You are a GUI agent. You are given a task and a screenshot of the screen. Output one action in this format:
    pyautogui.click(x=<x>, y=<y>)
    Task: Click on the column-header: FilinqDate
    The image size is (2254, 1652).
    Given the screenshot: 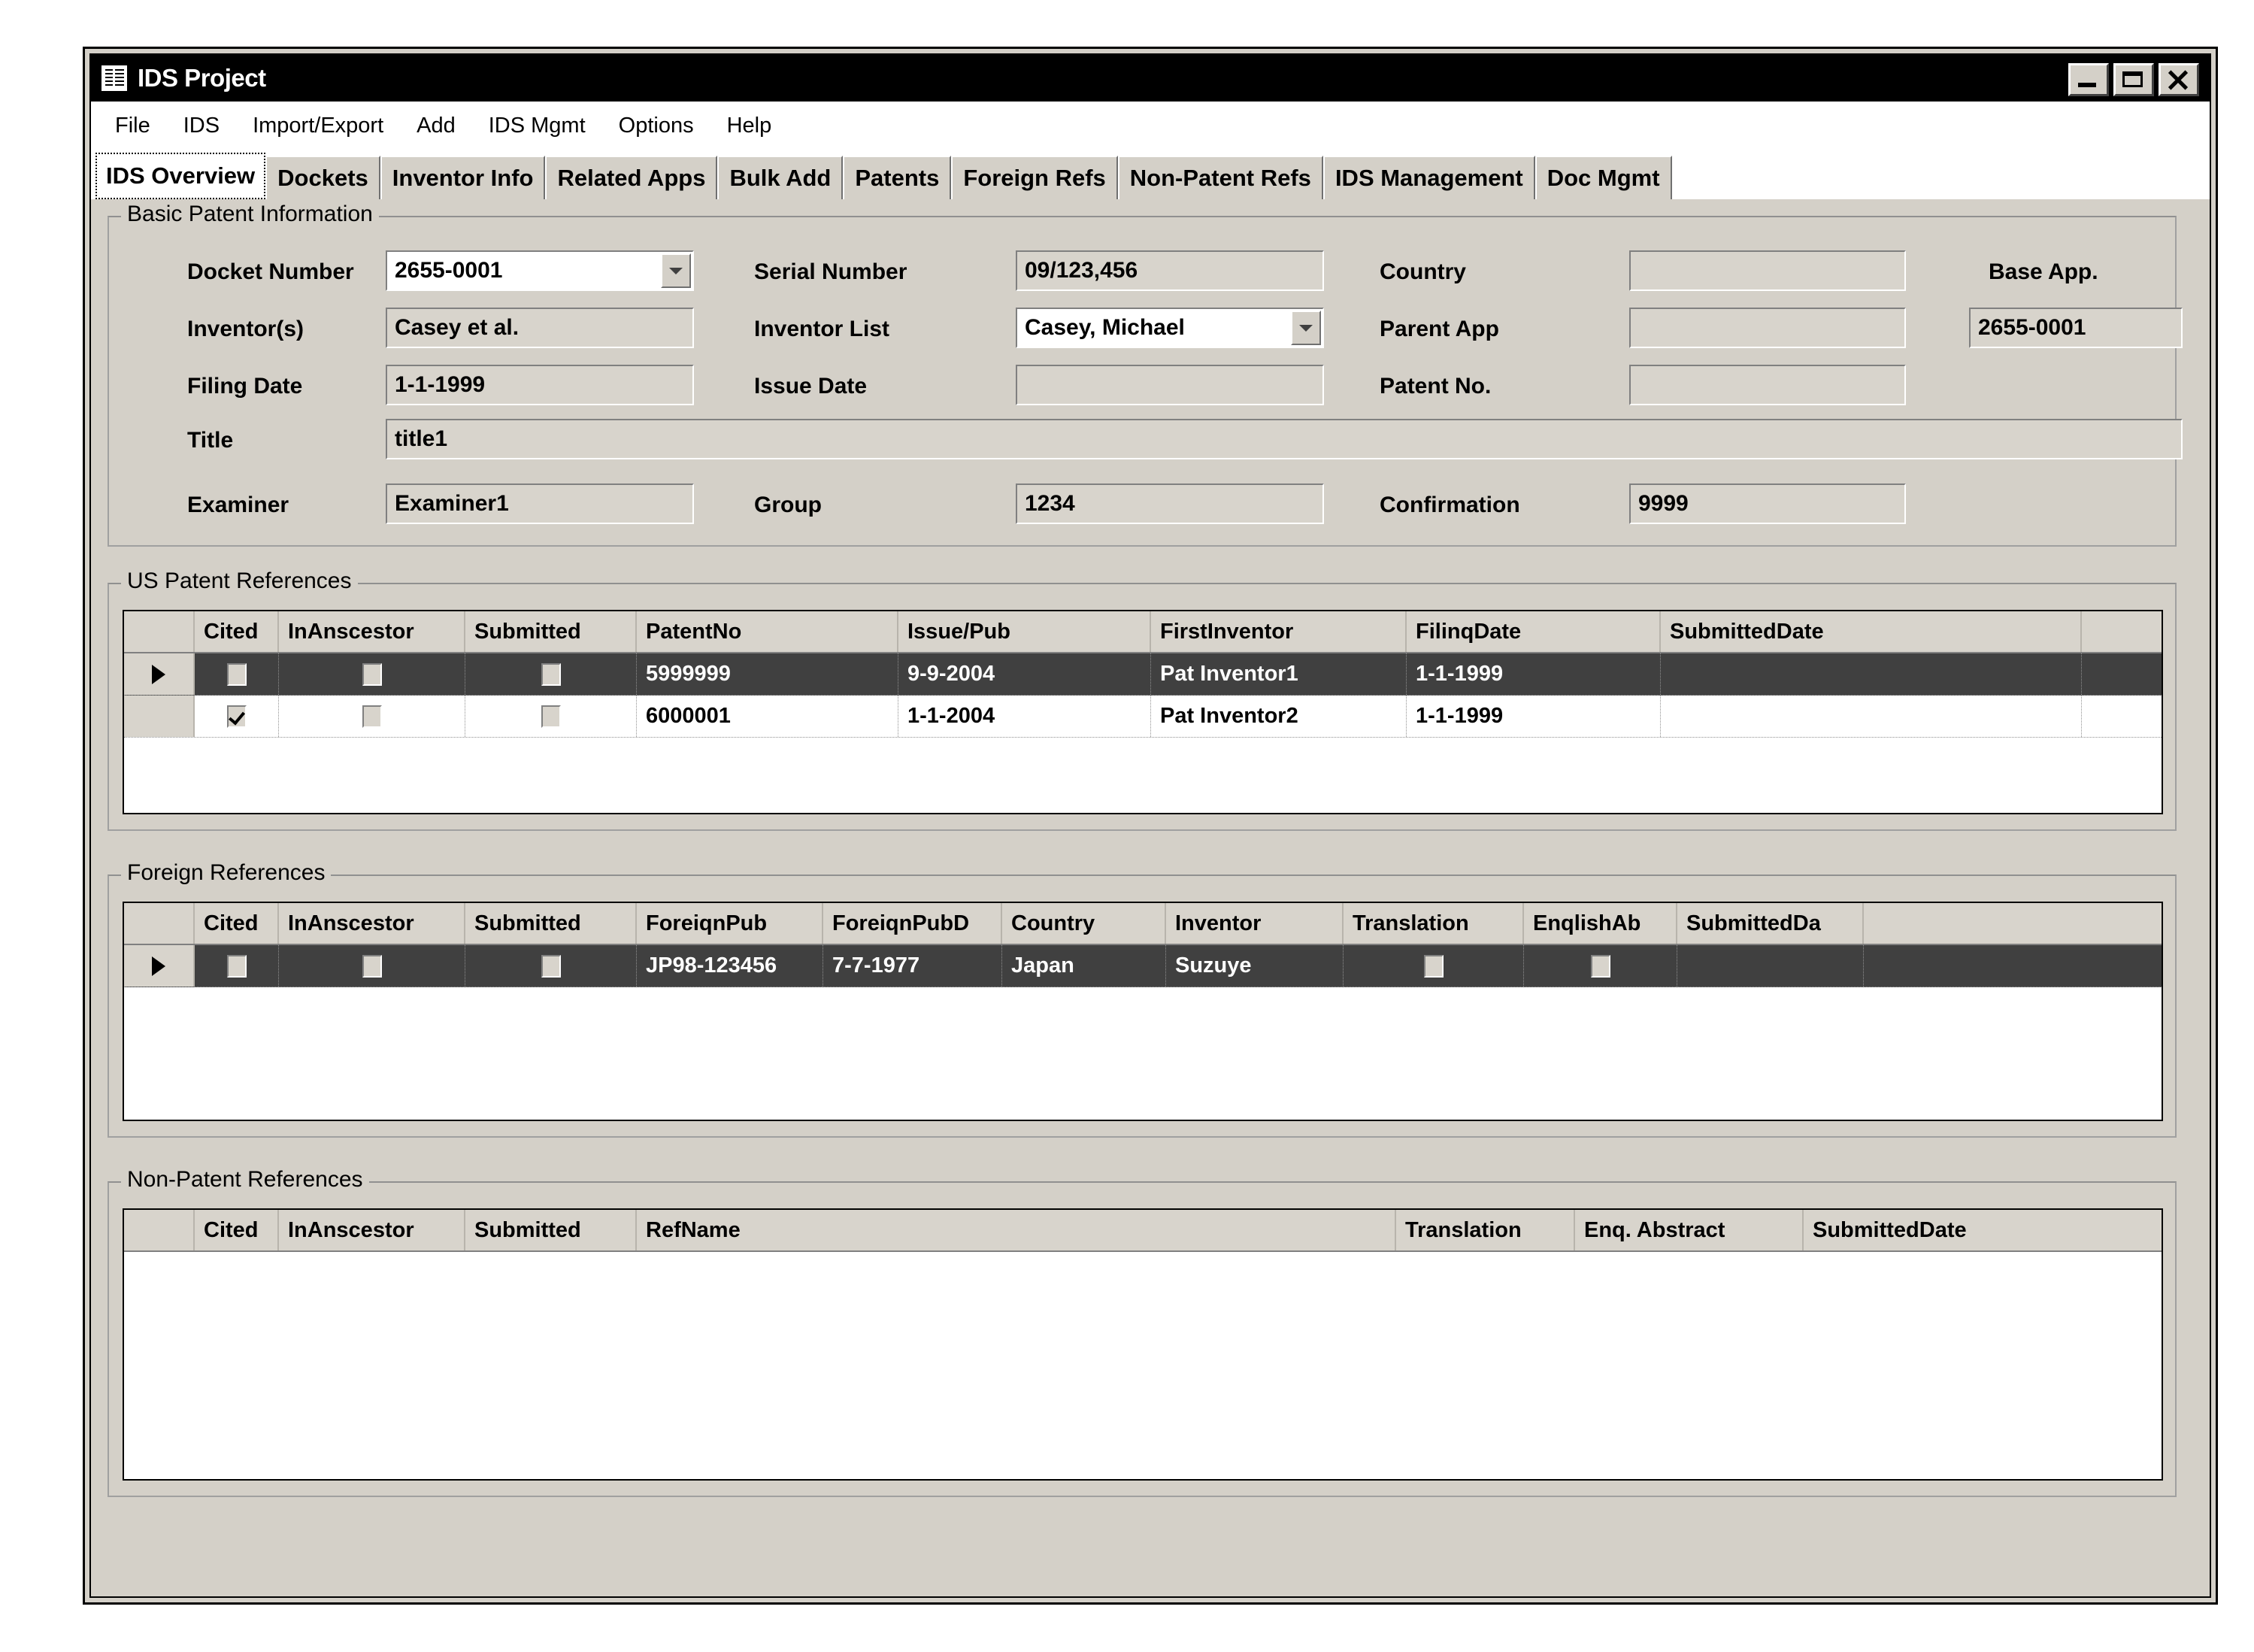 What is the action you would take?
    pyautogui.click(x=1534, y=631)
    